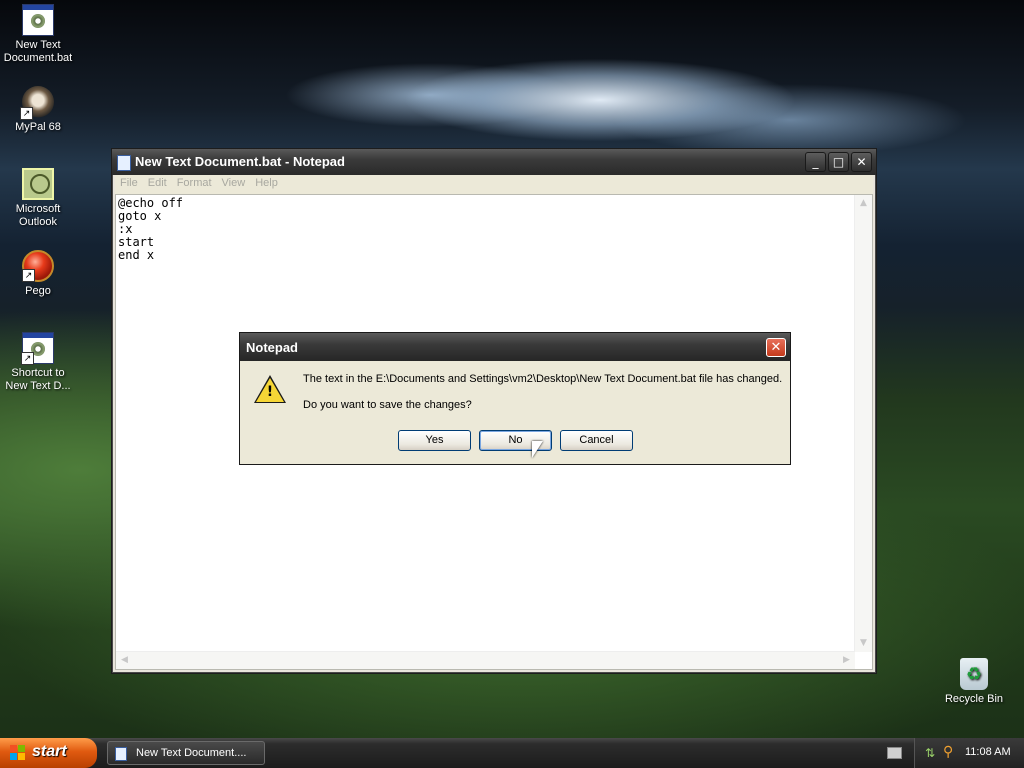 The height and width of the screenshot is (768, 1024). Describe the element at coordinates (38, 266) in the screenshot. I see `pego-icon: ↗` at that location.